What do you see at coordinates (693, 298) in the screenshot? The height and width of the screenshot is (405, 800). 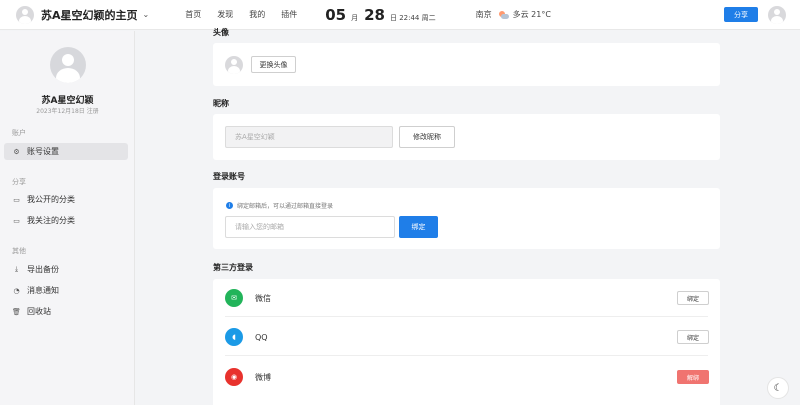 I see `bind-wechat-button: 绑定` at bounding box center [693, 298].